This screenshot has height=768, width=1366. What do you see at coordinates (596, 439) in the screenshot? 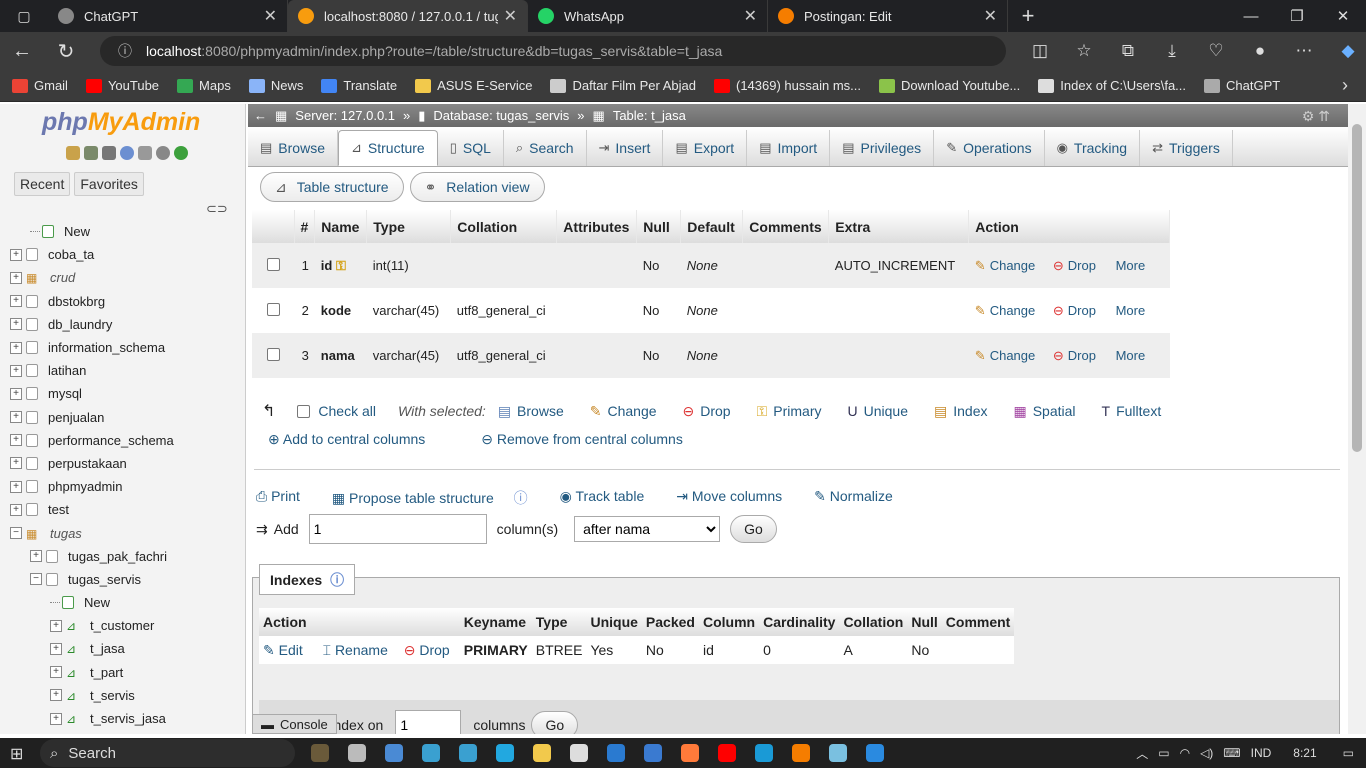
I see `remove-central-columns-link: ⊖ Remove from central columns` at bounding box center [596, 439].